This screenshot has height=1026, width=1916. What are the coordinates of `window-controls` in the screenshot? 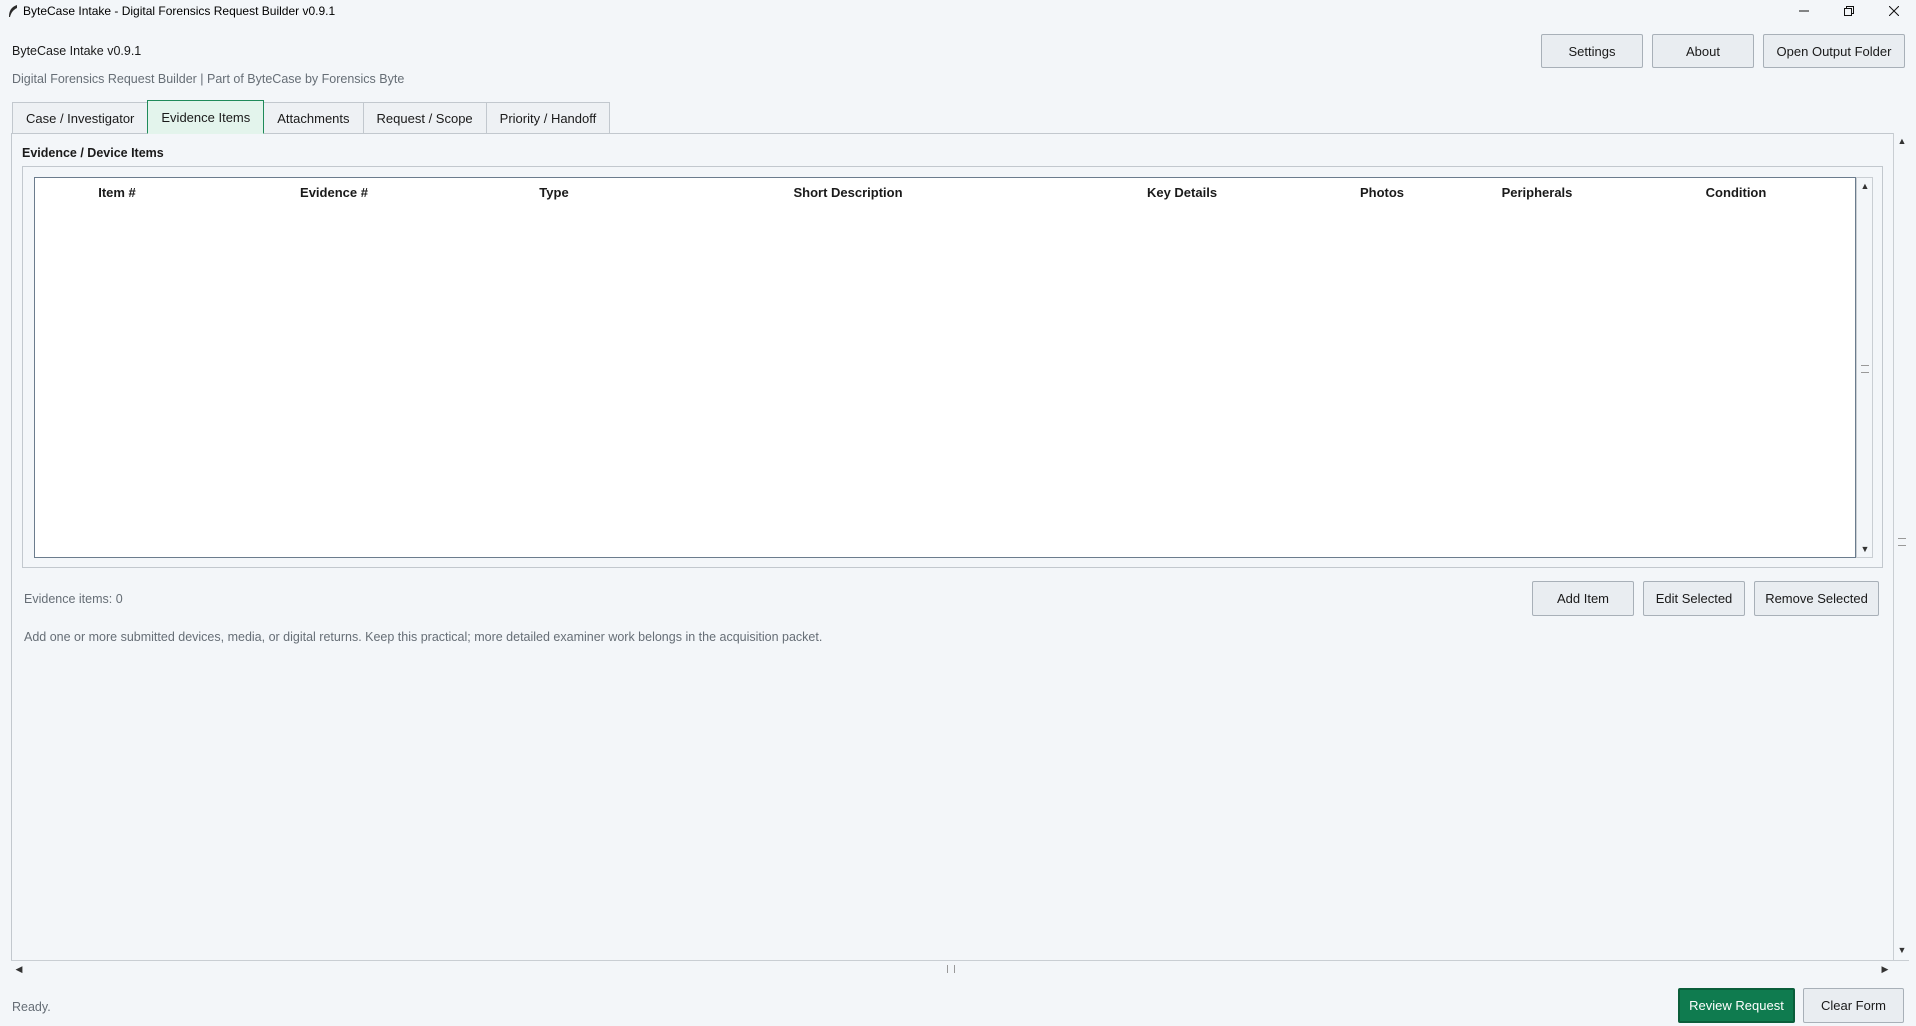 It's located at (1848, 11).